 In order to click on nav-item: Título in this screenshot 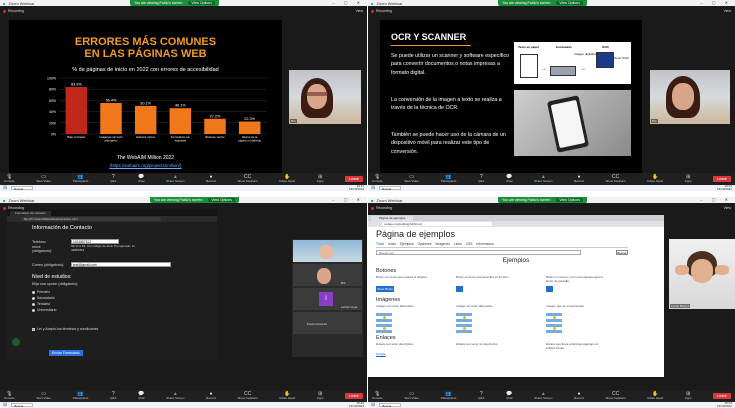, I will do `click(380, 244)`.